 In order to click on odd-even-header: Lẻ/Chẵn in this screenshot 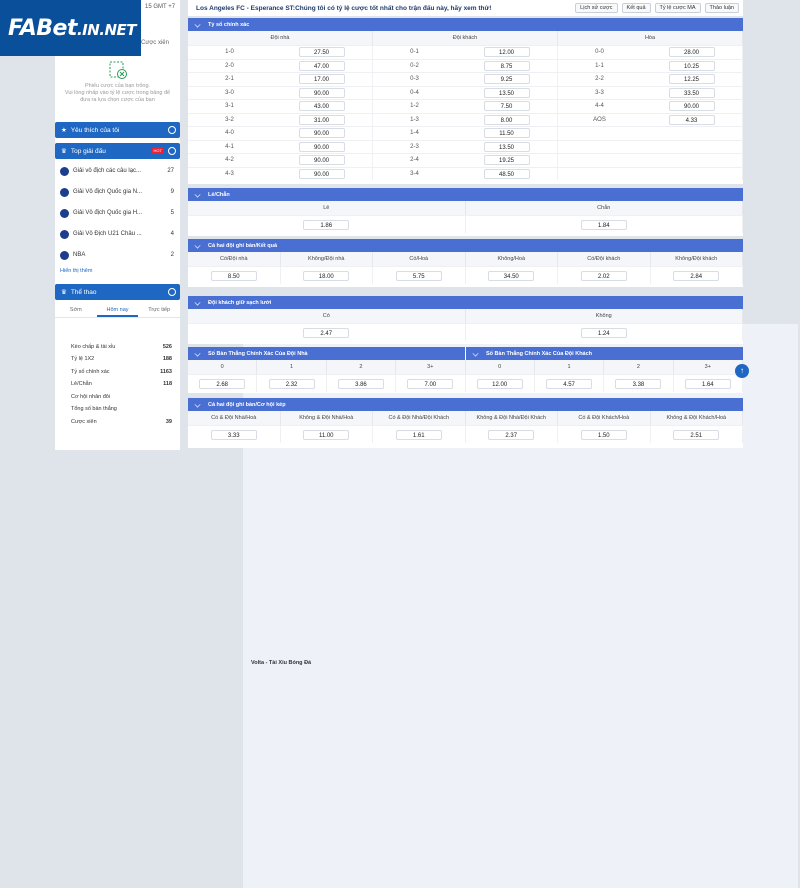, I will do `click(465, 194)`.